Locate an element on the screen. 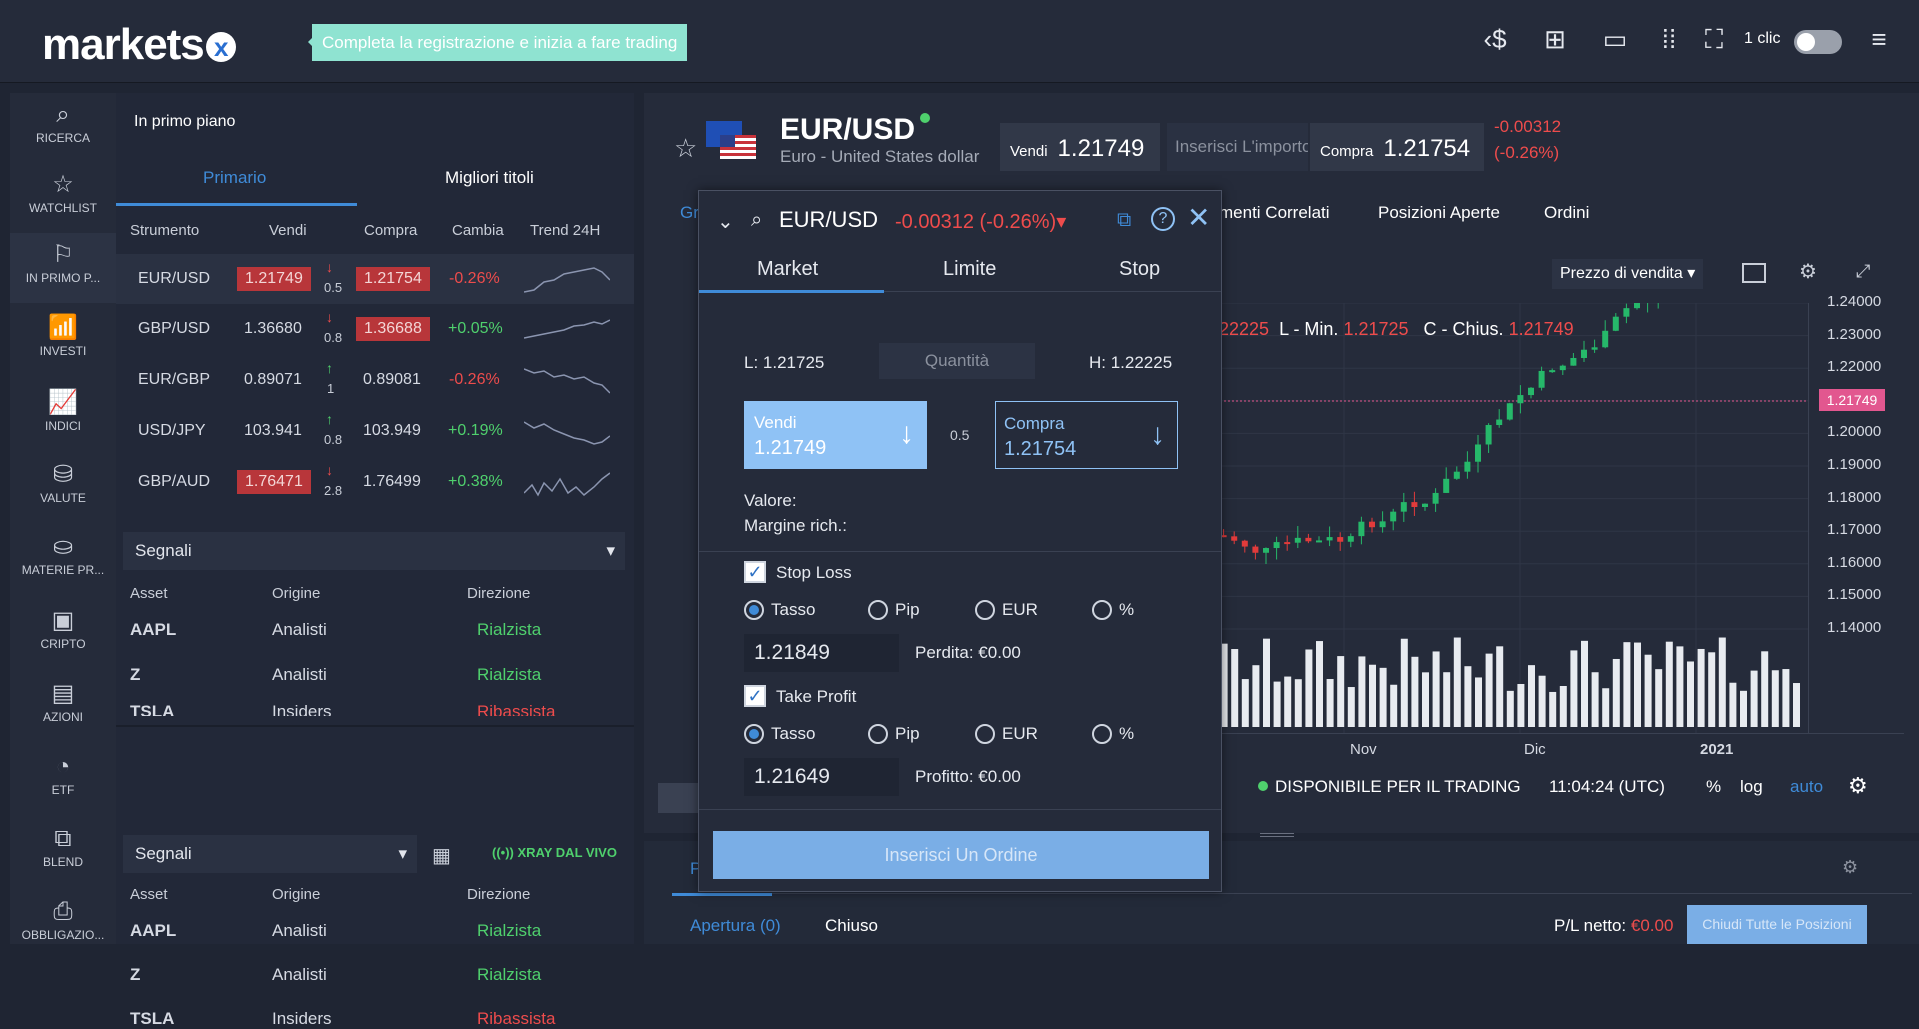 The width and height of the screenshot is (1919, 1029). buy-price: 103.949 is located at coordinates (392, 431).